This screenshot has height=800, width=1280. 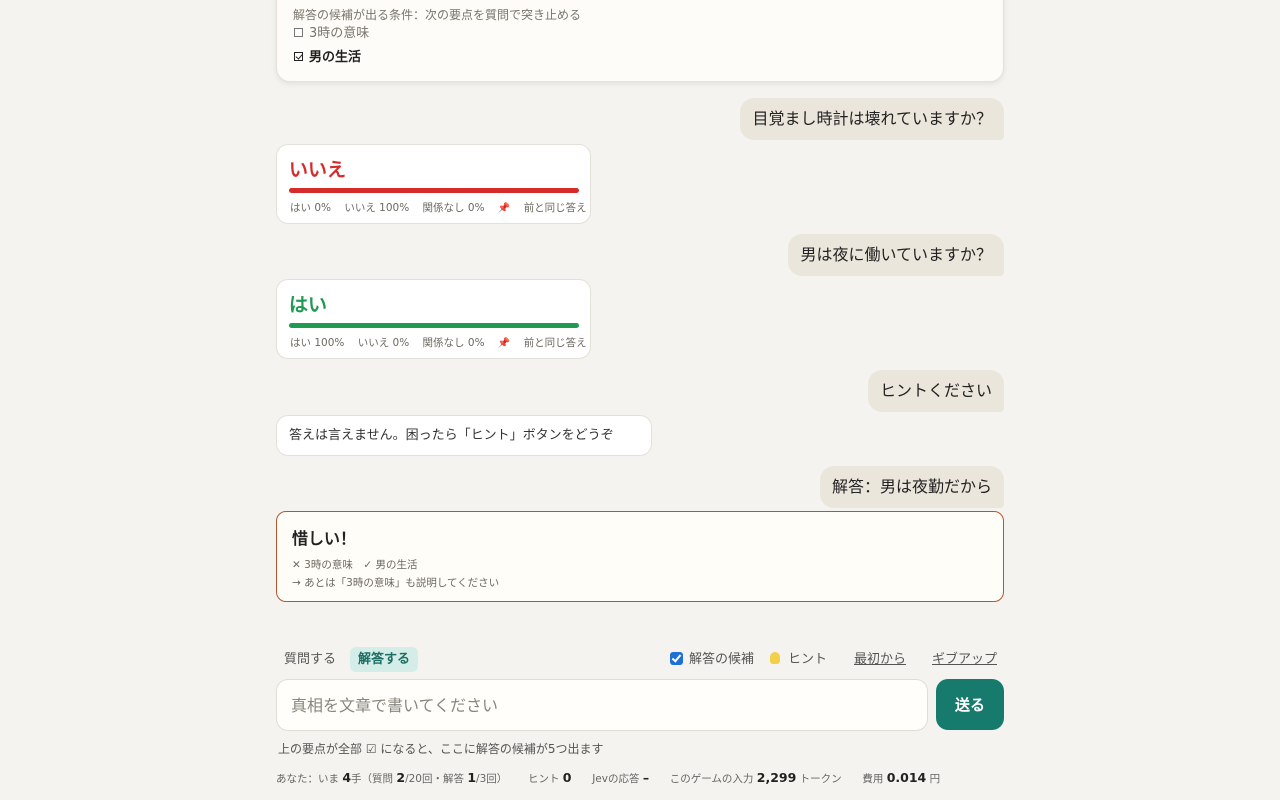 I want to click on answer-verdict: いいえ, so click(x=318, y=170).